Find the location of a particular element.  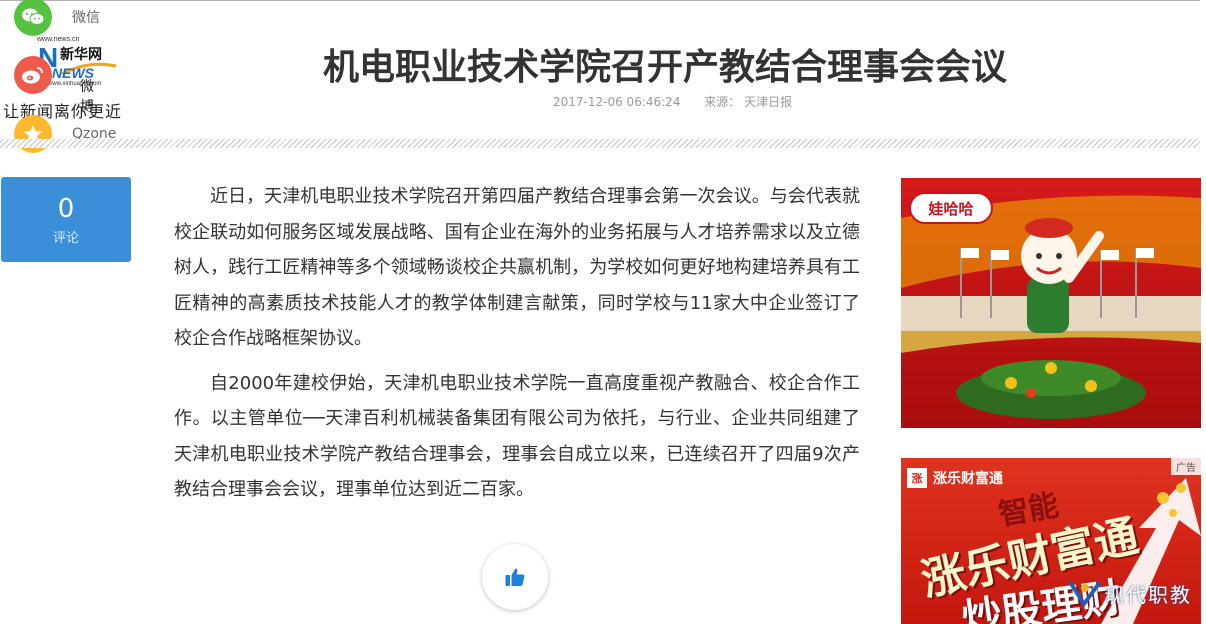

comment-count: 0 is located at coordinates (66, 209).